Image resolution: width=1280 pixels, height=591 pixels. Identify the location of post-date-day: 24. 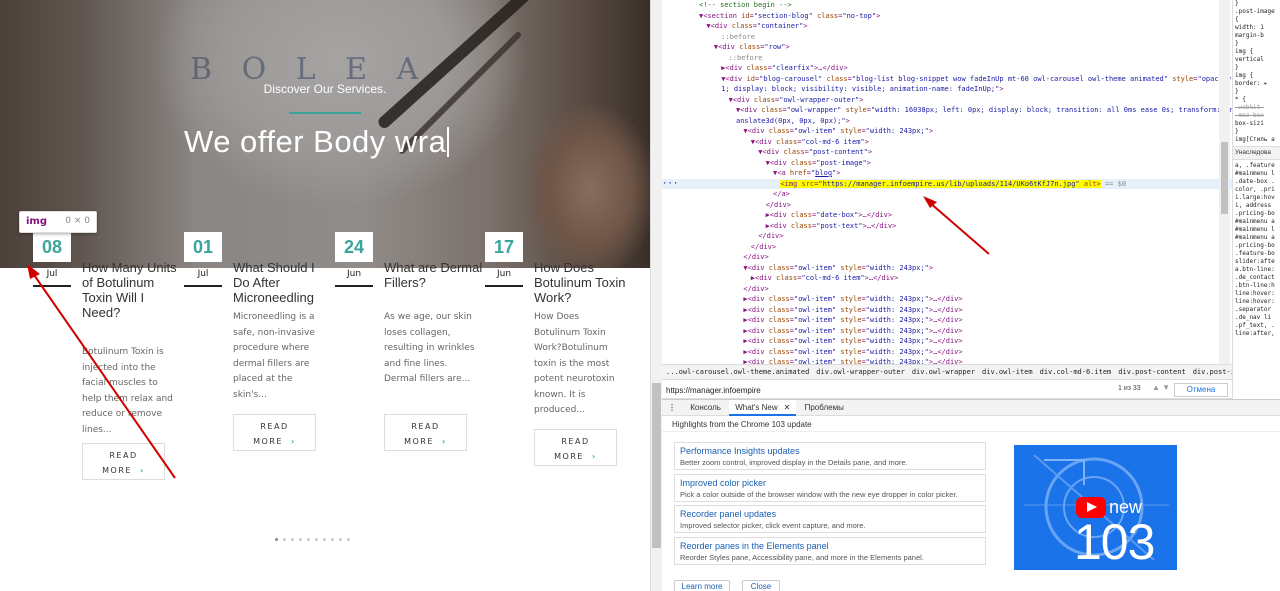
(354, 247).